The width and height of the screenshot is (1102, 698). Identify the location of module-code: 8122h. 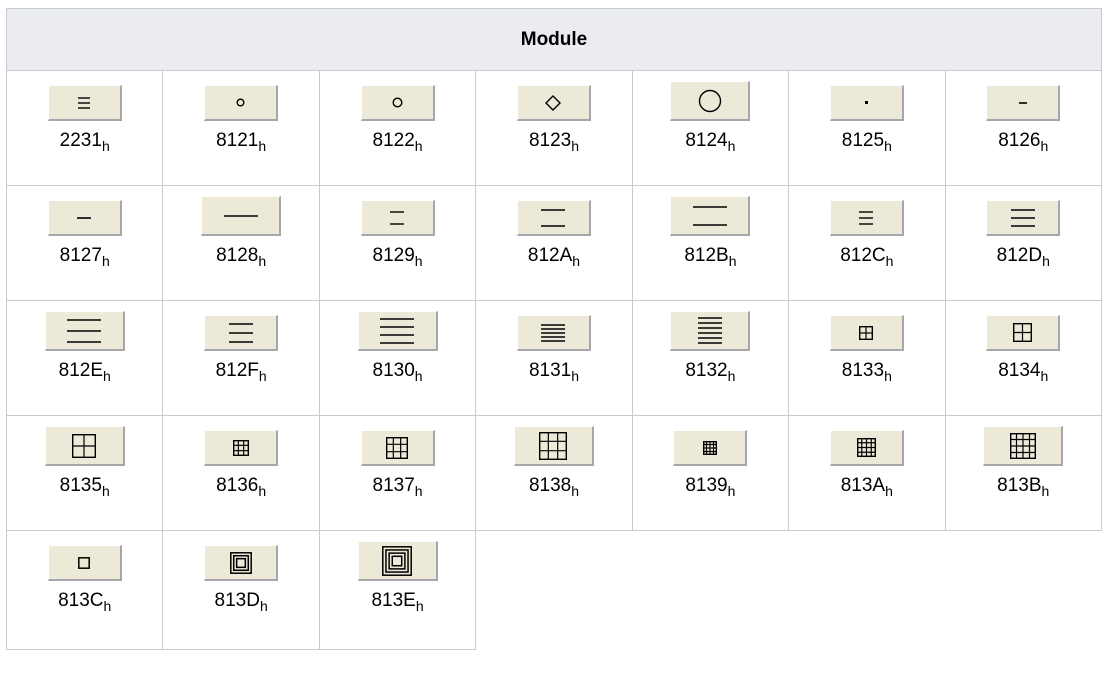
(397, 143).